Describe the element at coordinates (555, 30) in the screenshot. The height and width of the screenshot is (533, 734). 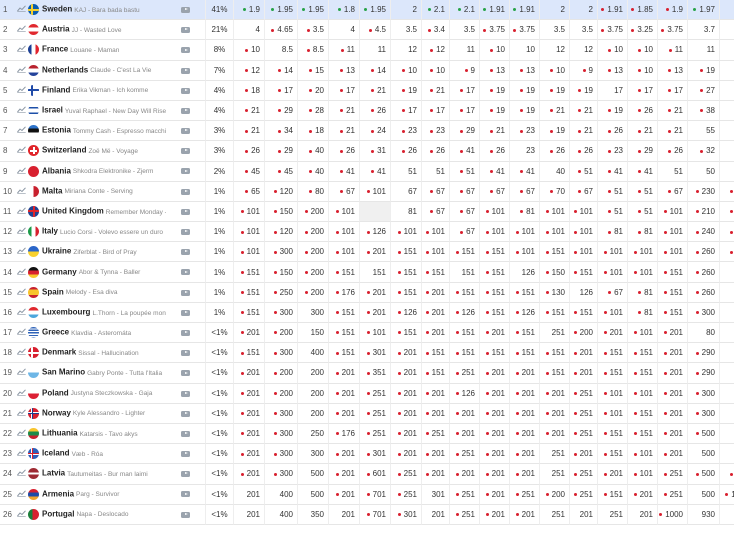
I see `odds-cell: 3.5` at that location.